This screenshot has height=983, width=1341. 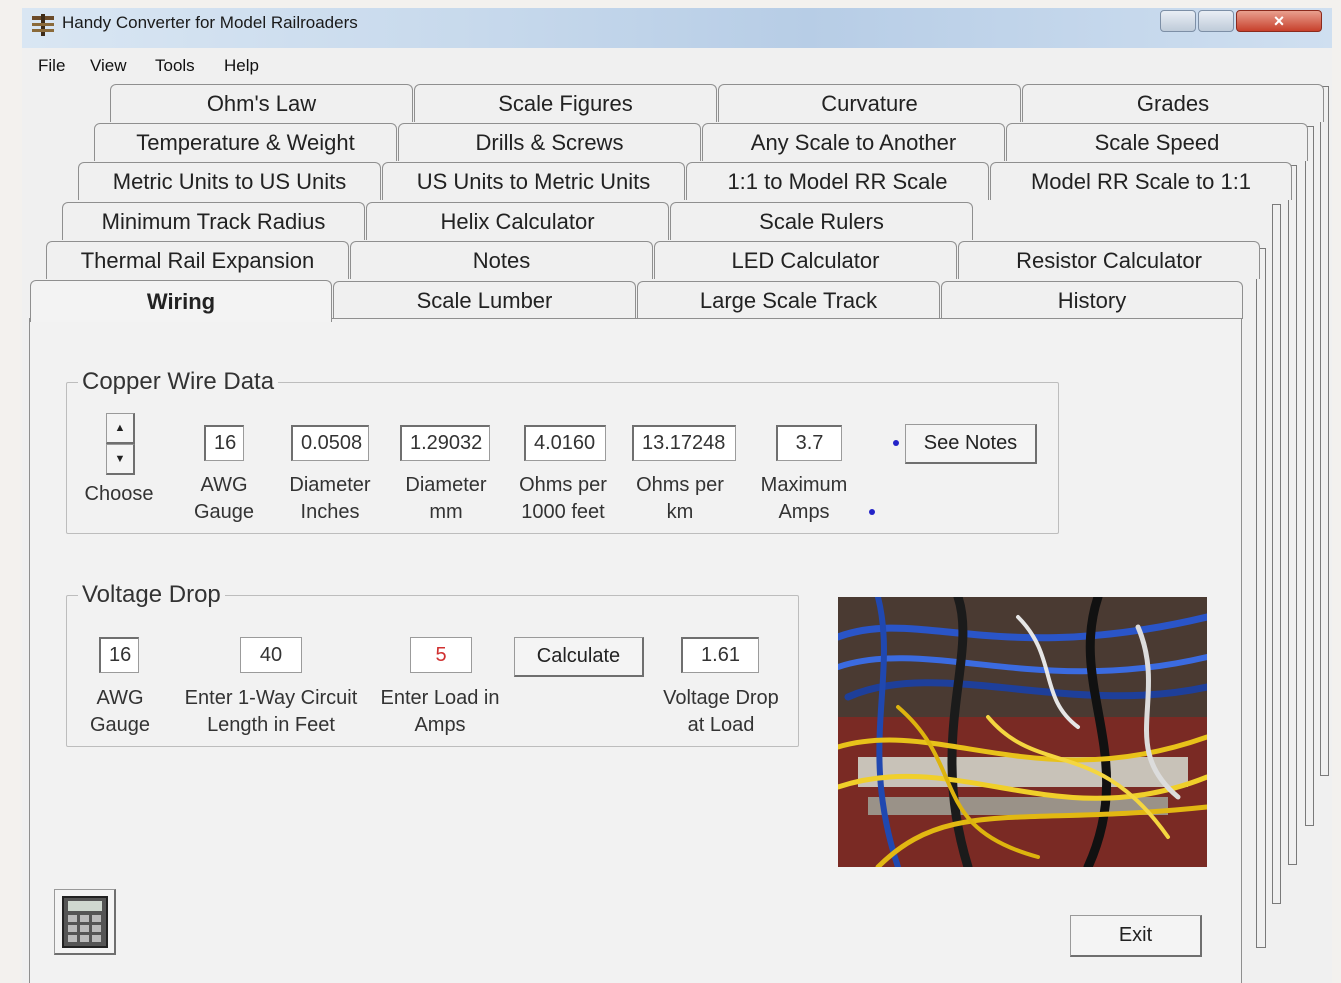 What do you see at coordinates (241, 66) in the screenshot?
I see `menu-help: Help` at bounding box center [241, 66].